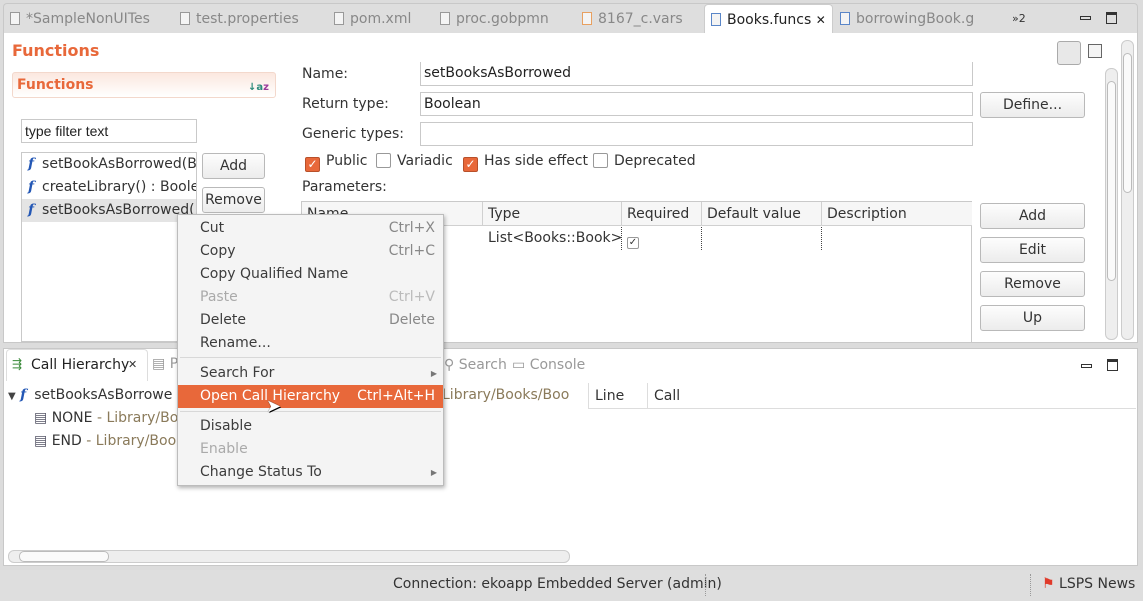  I want to click on side-effect-checkbox: ✓ Has side effect, so click(525, 162).